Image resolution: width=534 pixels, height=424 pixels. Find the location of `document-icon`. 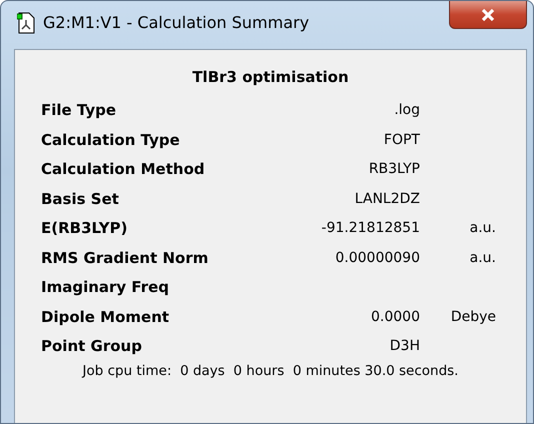

document-icon is located at coordinates (26, 23).